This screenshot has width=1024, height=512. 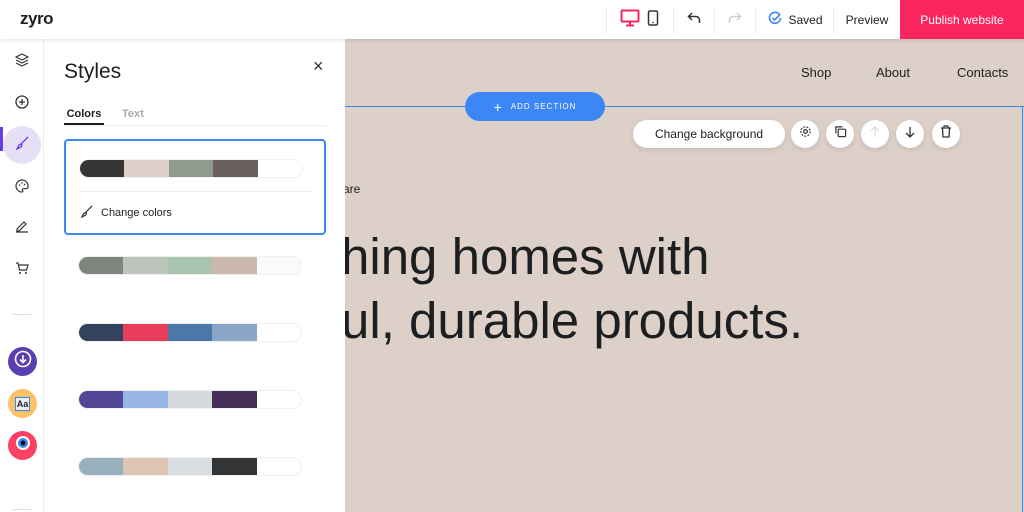 I want to click on undo-button, so click(x=694, y=19).